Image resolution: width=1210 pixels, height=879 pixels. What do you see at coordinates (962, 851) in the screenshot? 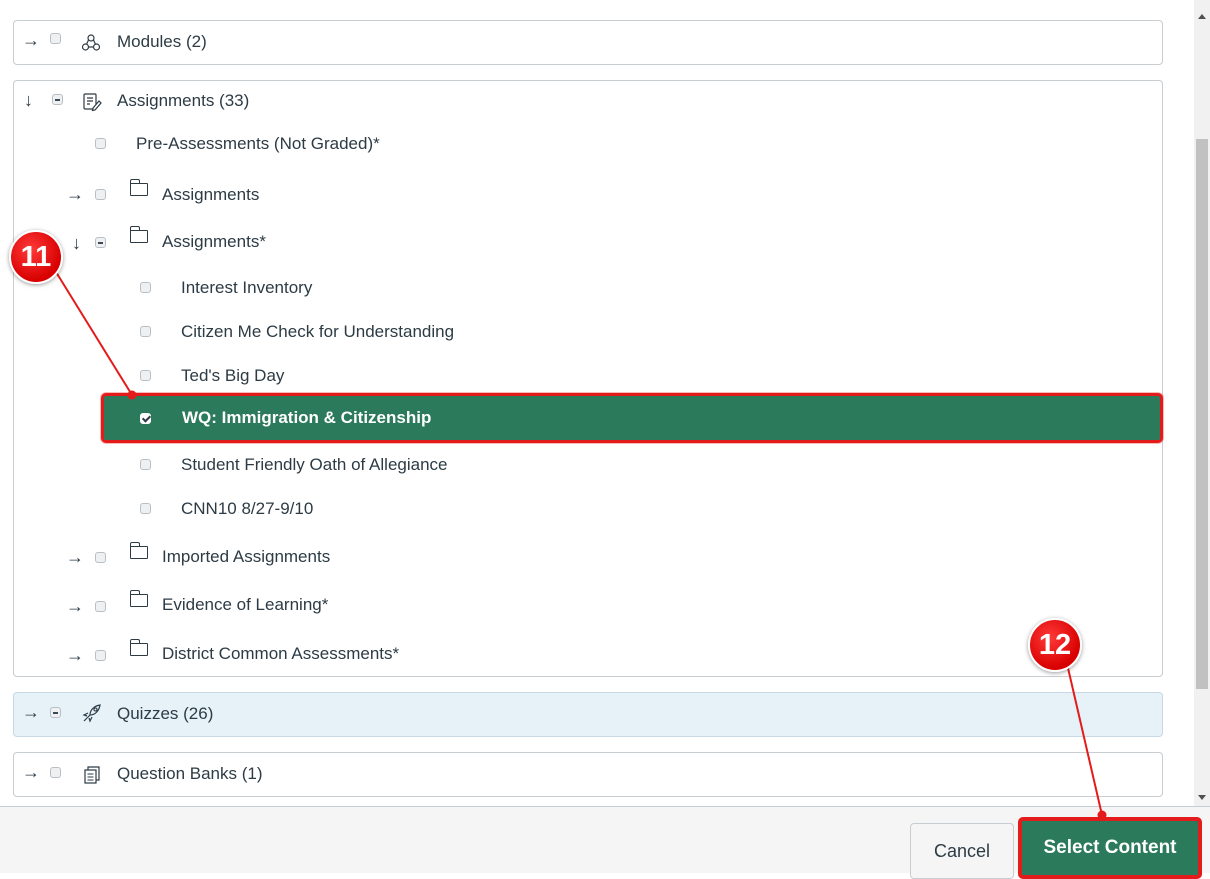
I see `cancel-button: Cancel` at bounding box center [962, 851].